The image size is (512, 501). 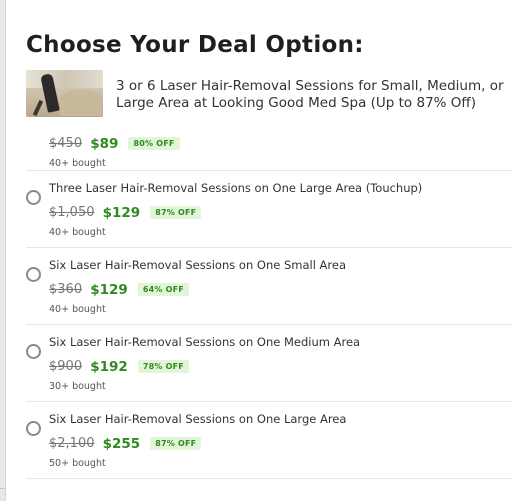 I want to click on original-price: $360, so click(x=66, y=289).